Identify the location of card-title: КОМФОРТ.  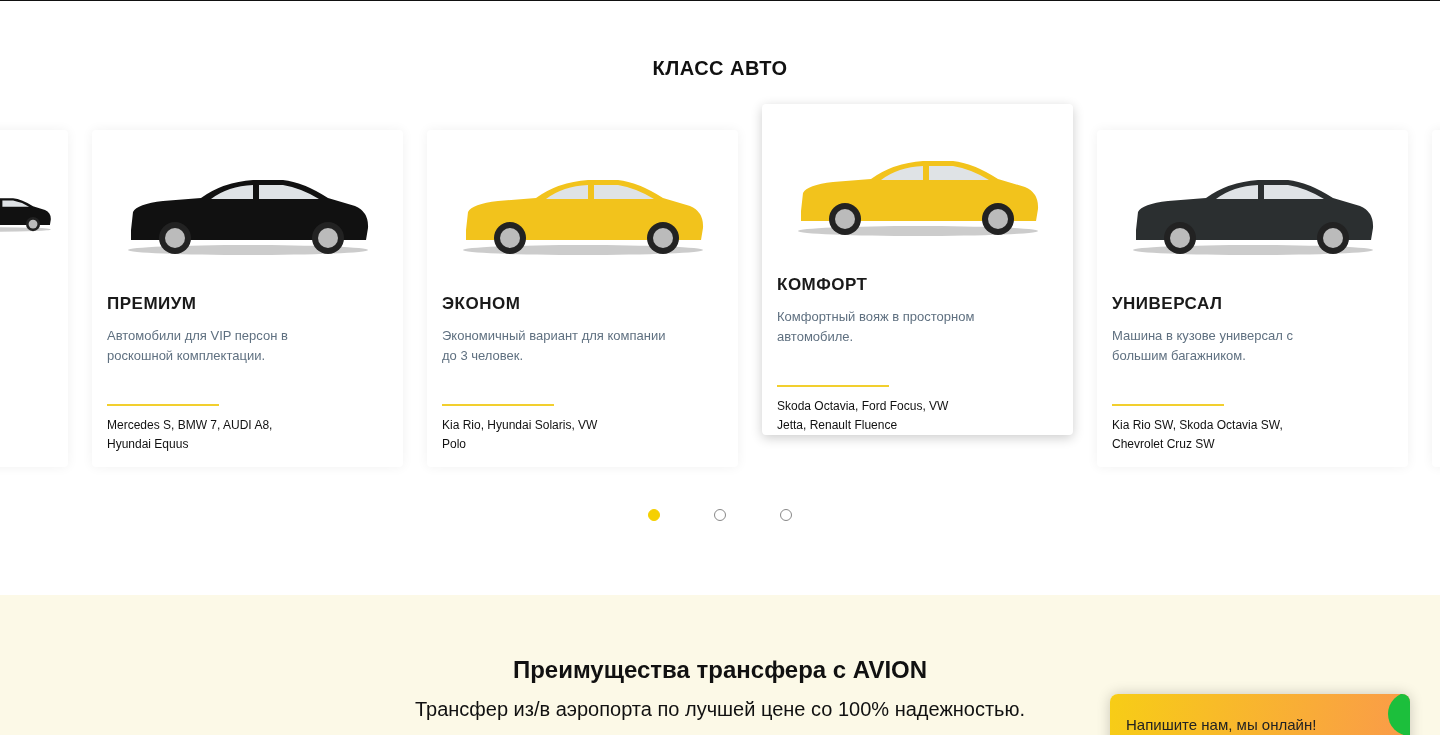
(823, 285).